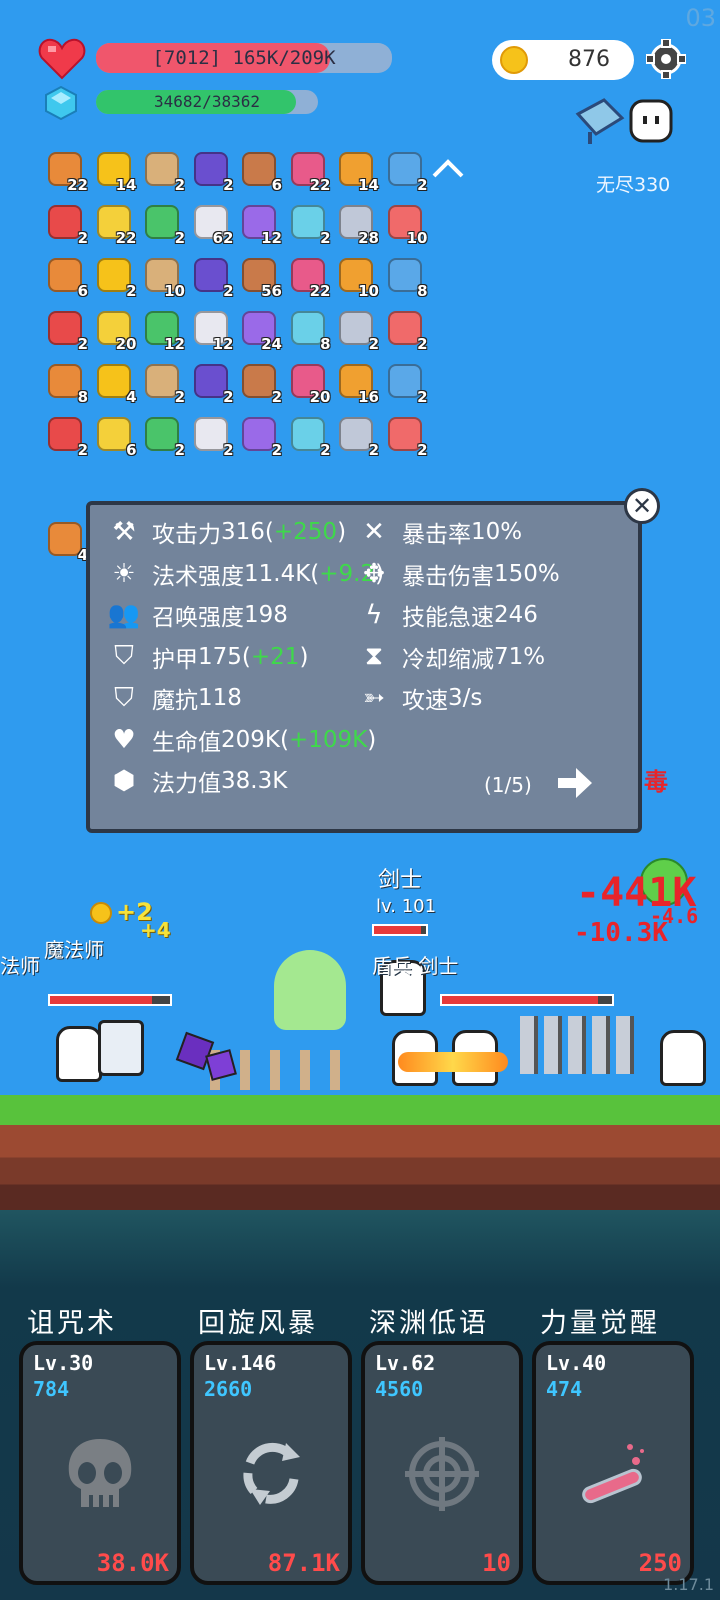 The width and height of the screenshot is (720, 1600). What do you see at coordinates (374, 573) in the screenshot?
I see `burst-icon: ✥` at bounding box center [374, 573].